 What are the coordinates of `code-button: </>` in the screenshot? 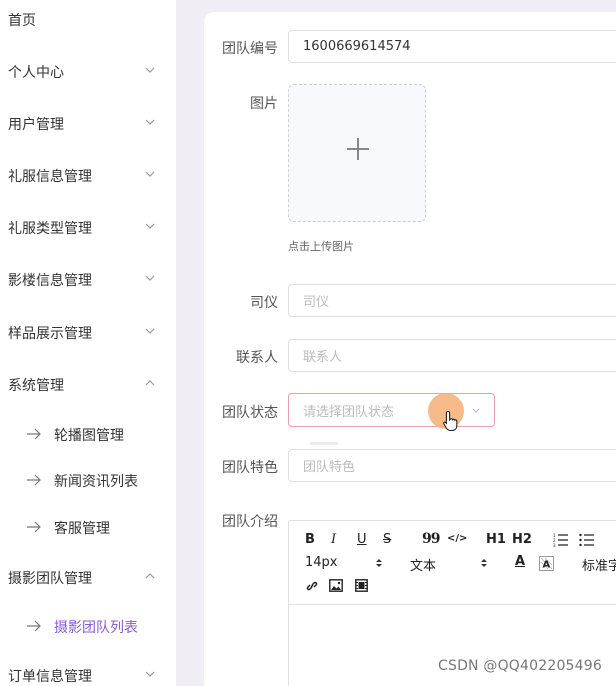 It's located at (457, 538).